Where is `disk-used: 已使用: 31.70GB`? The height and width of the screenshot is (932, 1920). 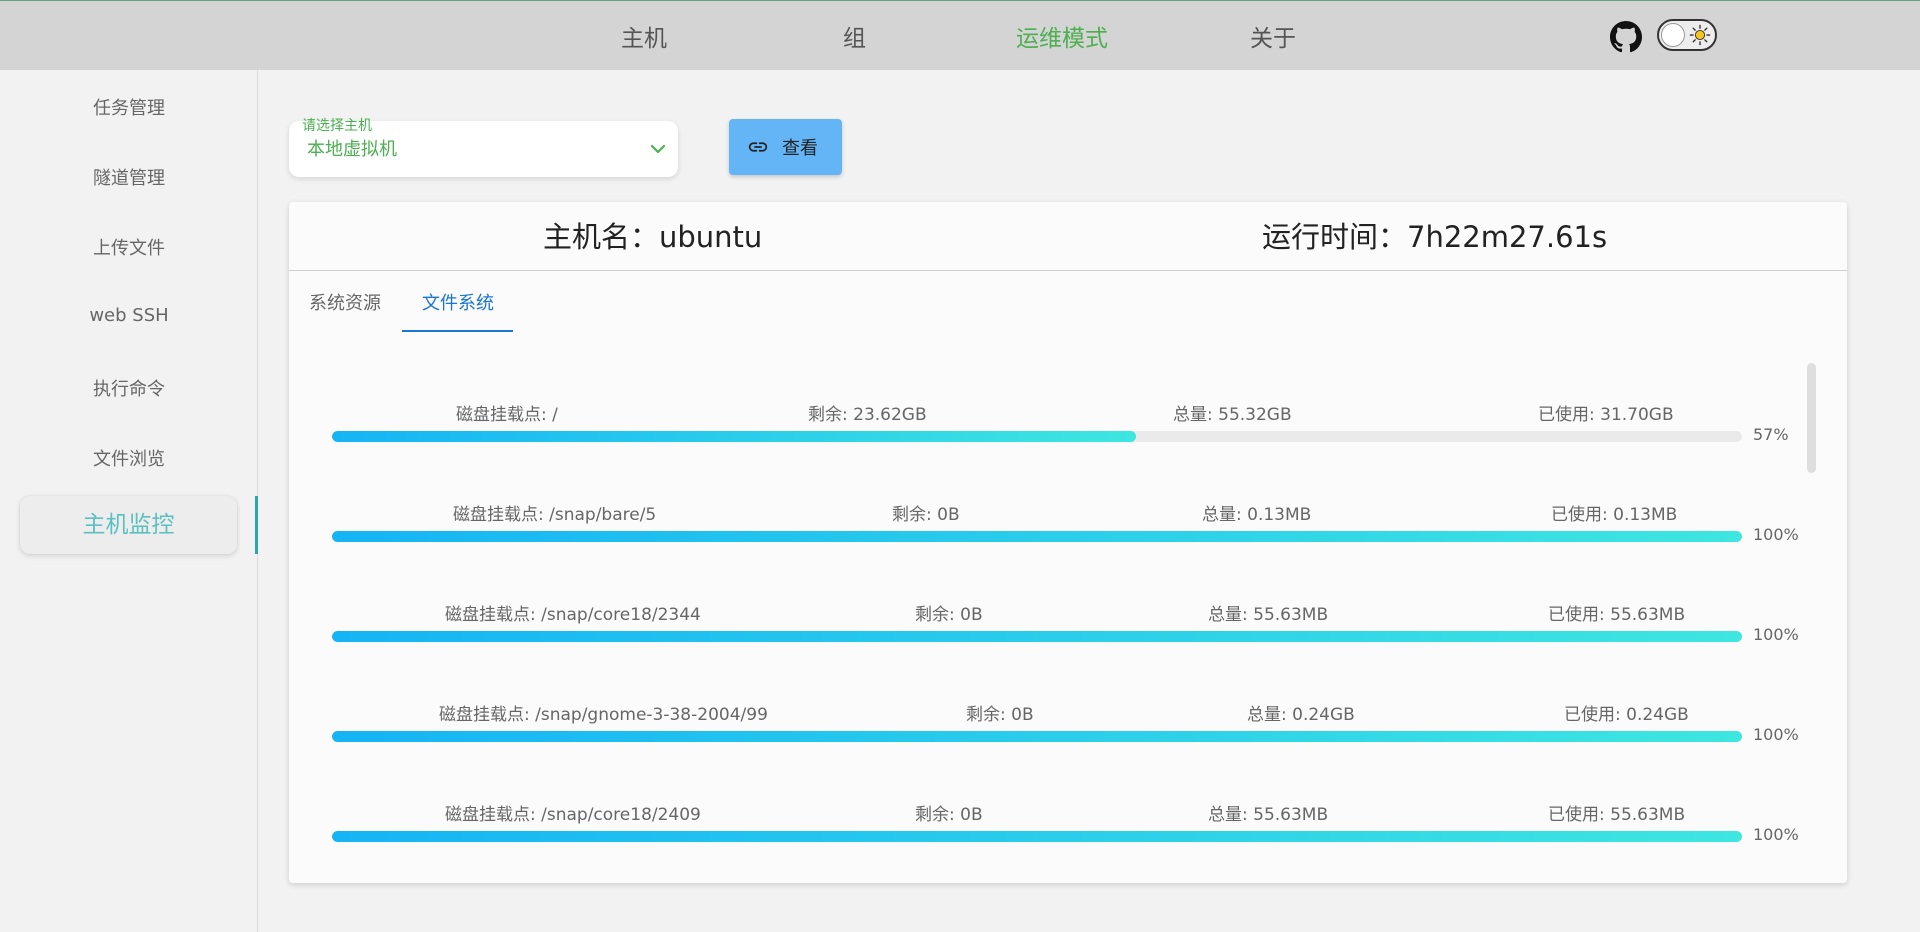
disk-used: 已使用: 31.70GB is located at coordinates (1606, 415).